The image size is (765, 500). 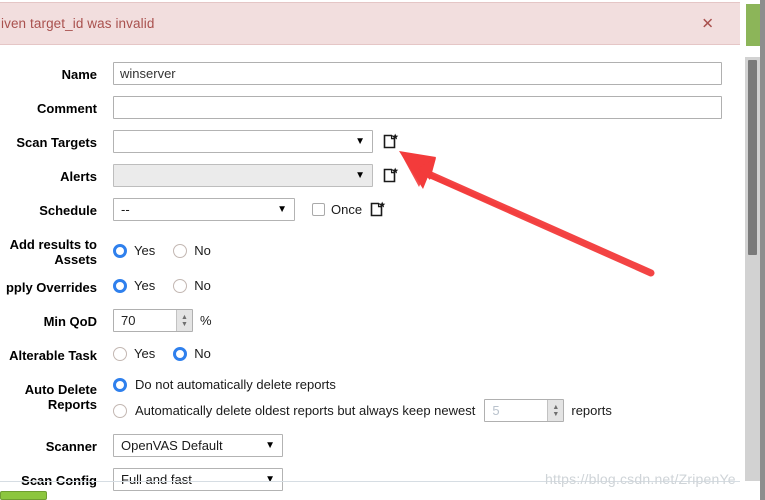 I want to click on label-apply-overrides: pply Overrides, so click(x=51, y=287).